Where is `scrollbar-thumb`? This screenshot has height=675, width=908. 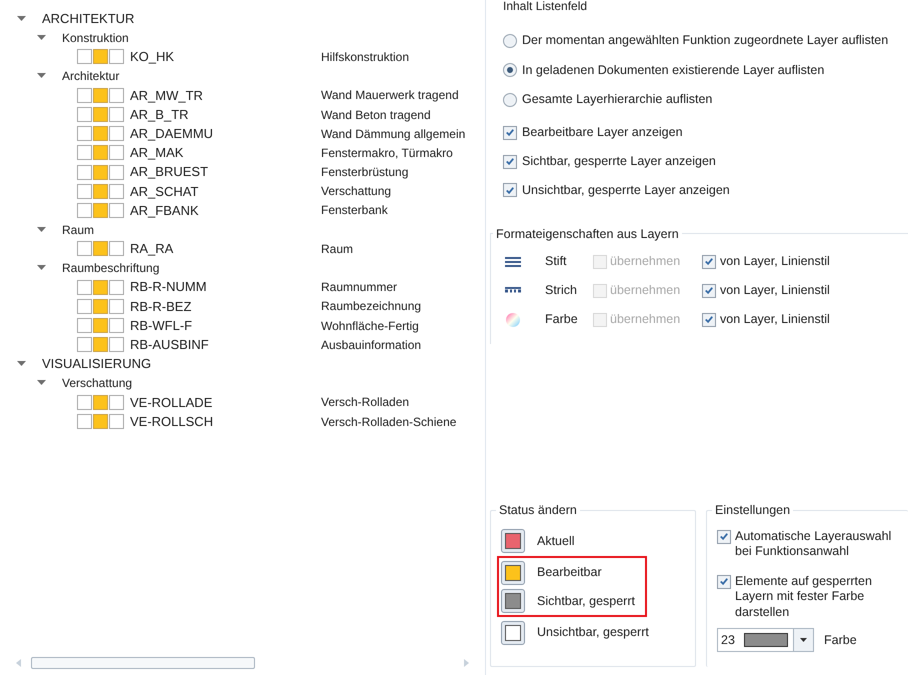 scrollbar-thumb is located at coordinates (143, 663).